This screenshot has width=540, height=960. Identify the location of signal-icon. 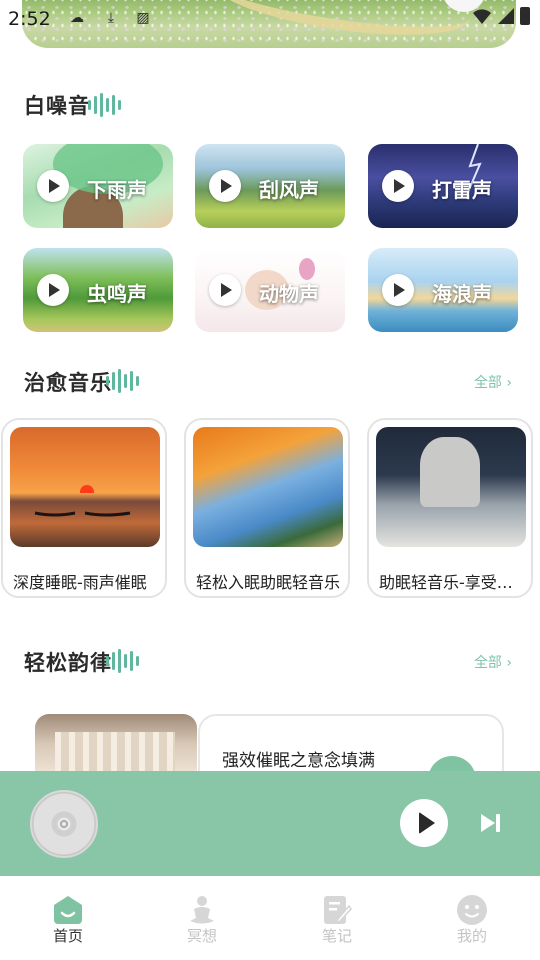
(506, 16).